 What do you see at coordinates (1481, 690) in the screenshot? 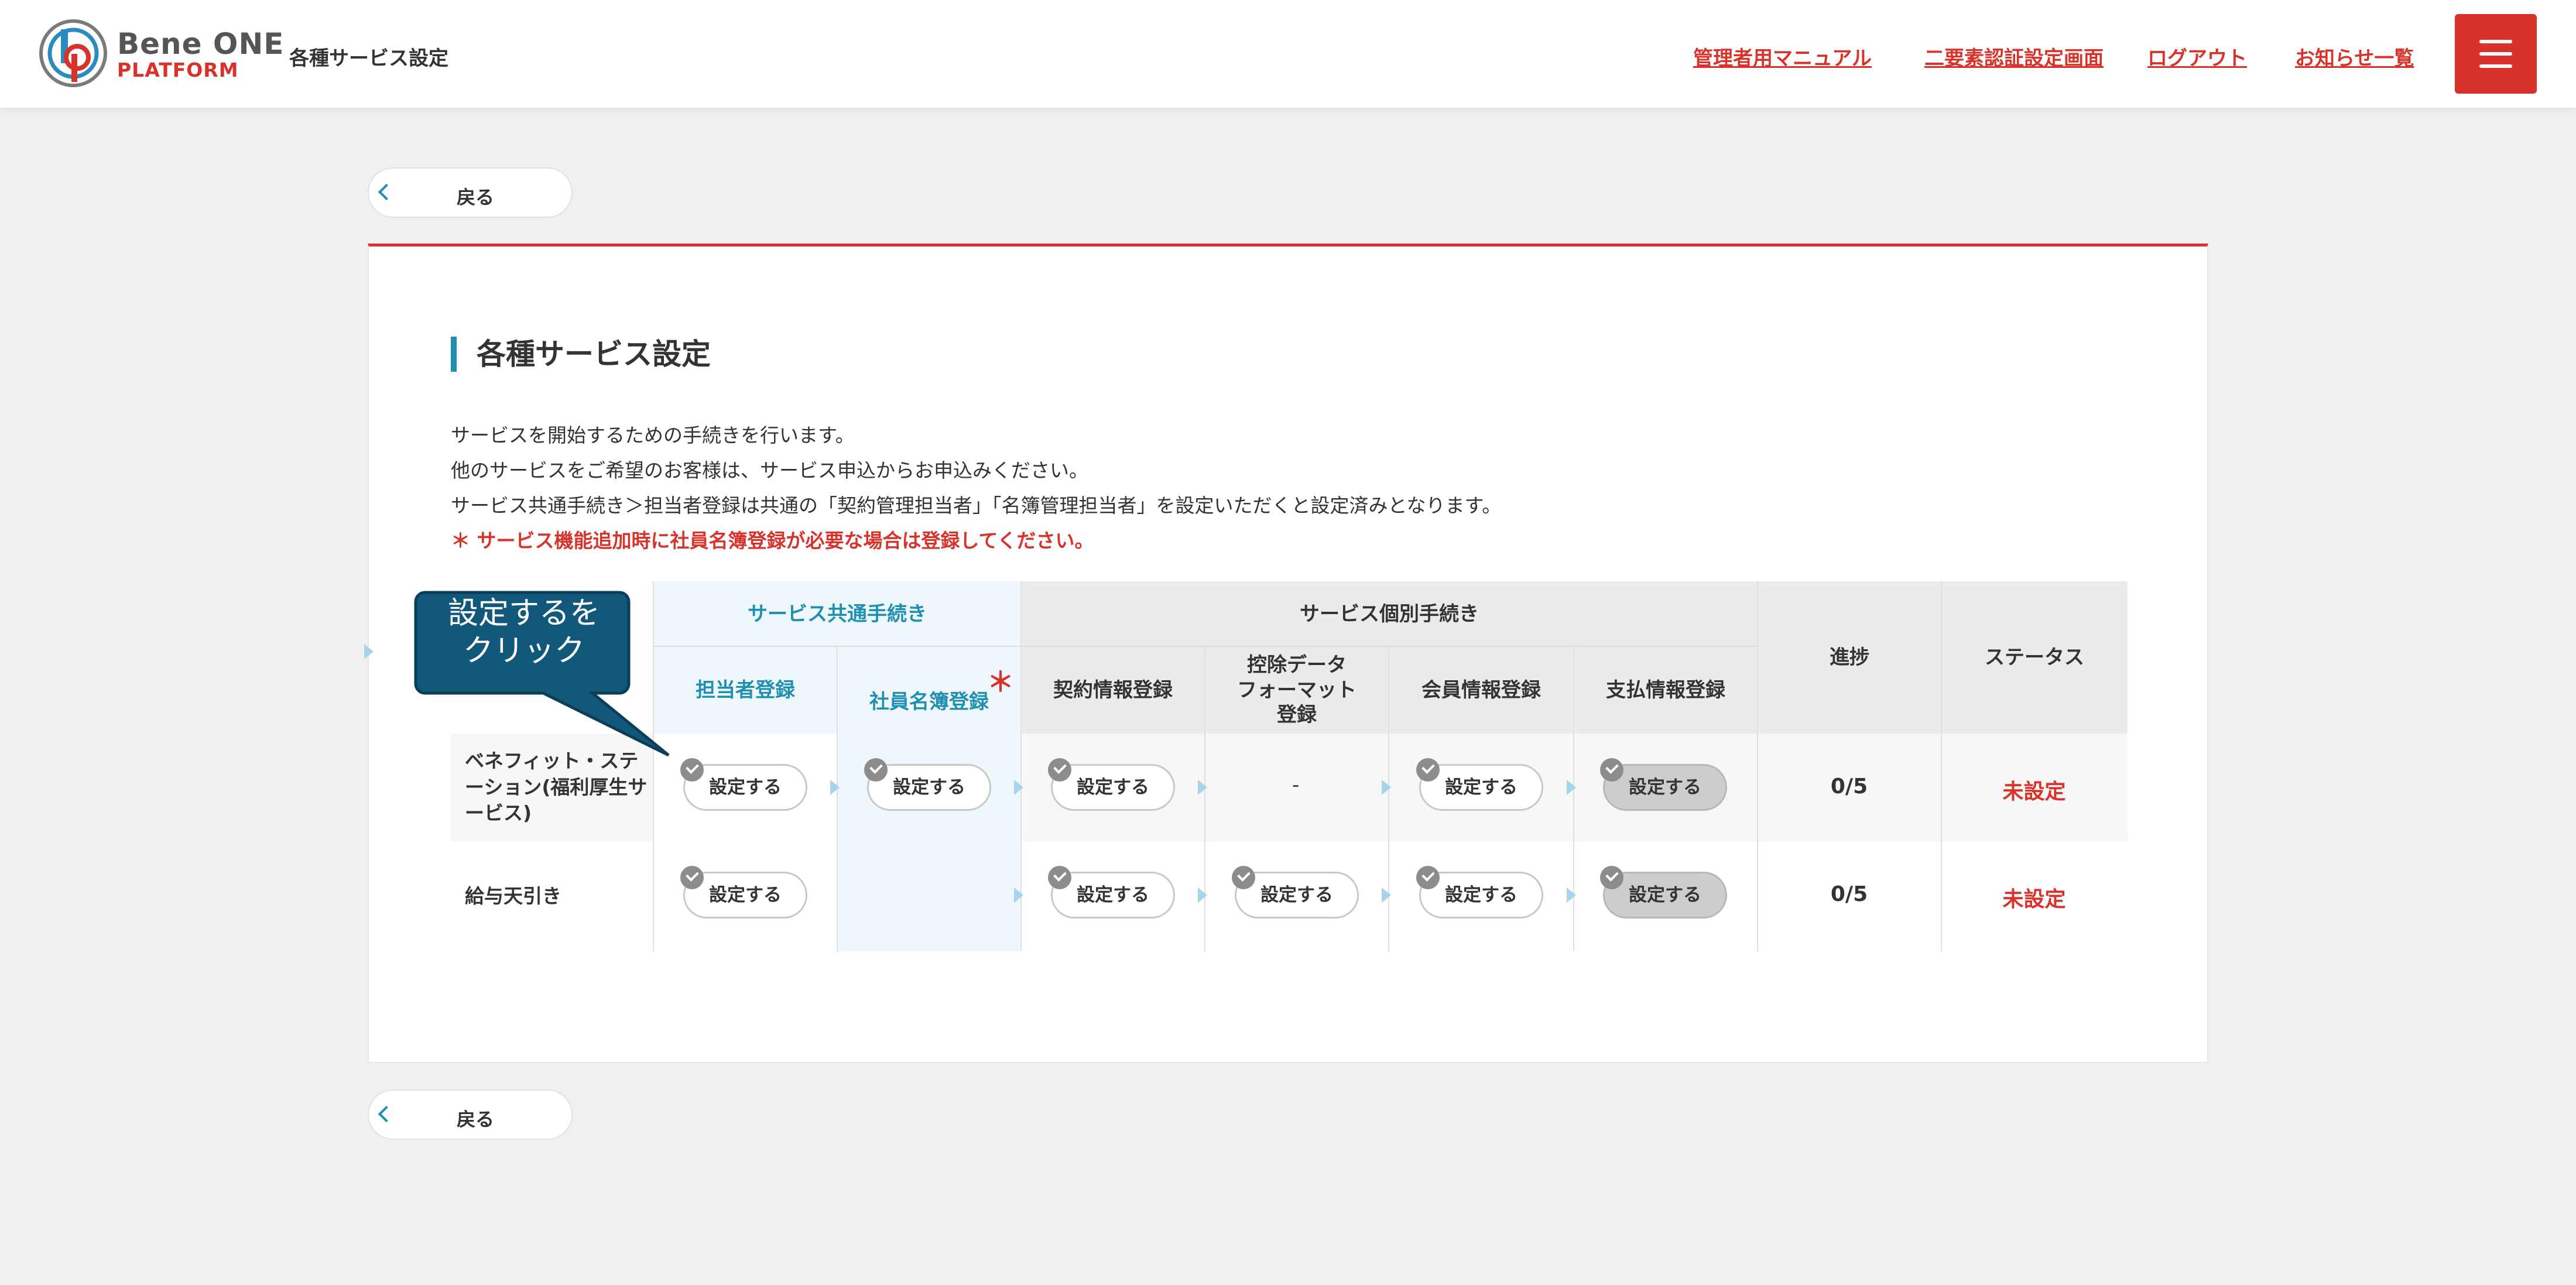
I see `header-member-info-registration: 会員情報登録` at bounding box center [1481, 690].